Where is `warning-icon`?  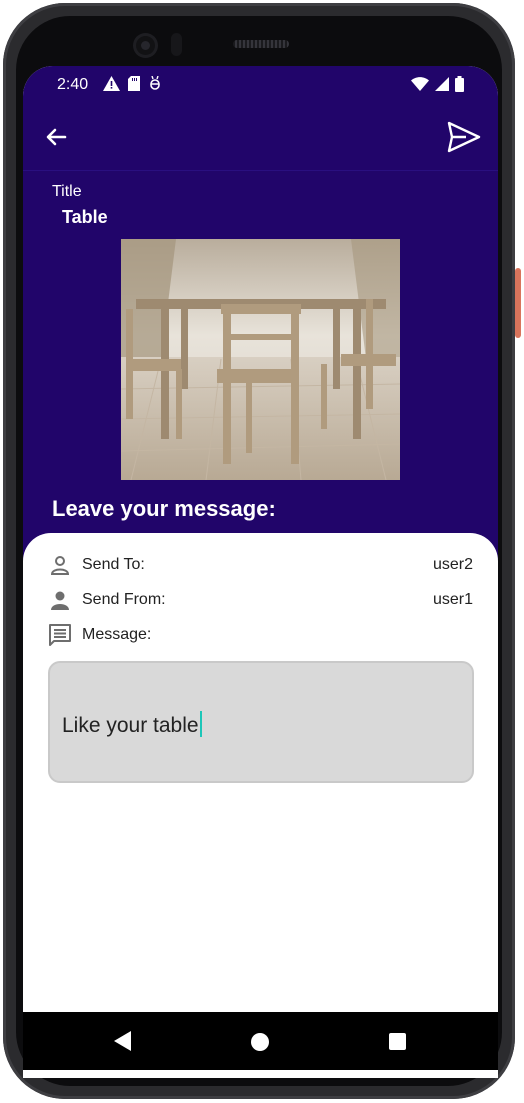
warning-icon is located at coordinates (111, 83).